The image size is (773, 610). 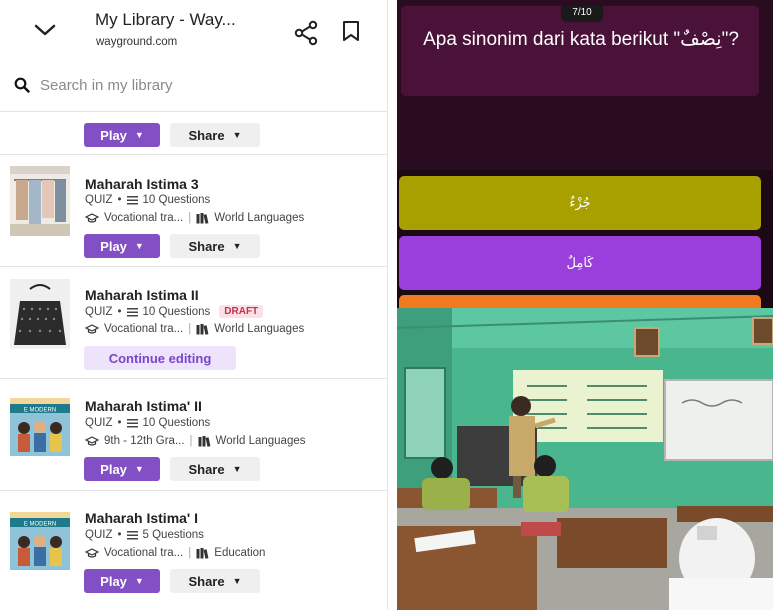 What do you see at coordinates (173, 535) in the screenshot?
I see `question-count: 5 Questions` at bounding box center [173, 535].